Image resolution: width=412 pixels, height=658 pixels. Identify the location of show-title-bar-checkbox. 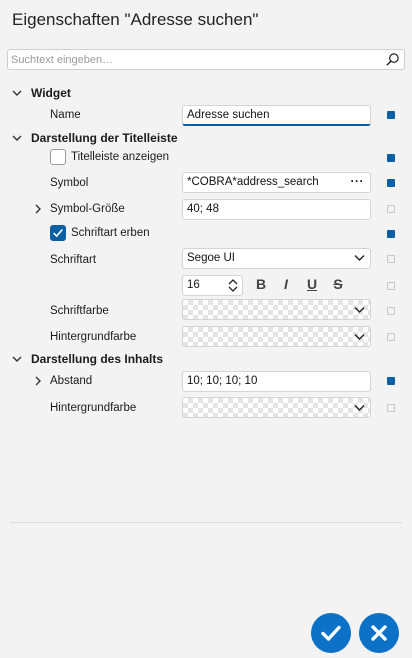
(58, 157).